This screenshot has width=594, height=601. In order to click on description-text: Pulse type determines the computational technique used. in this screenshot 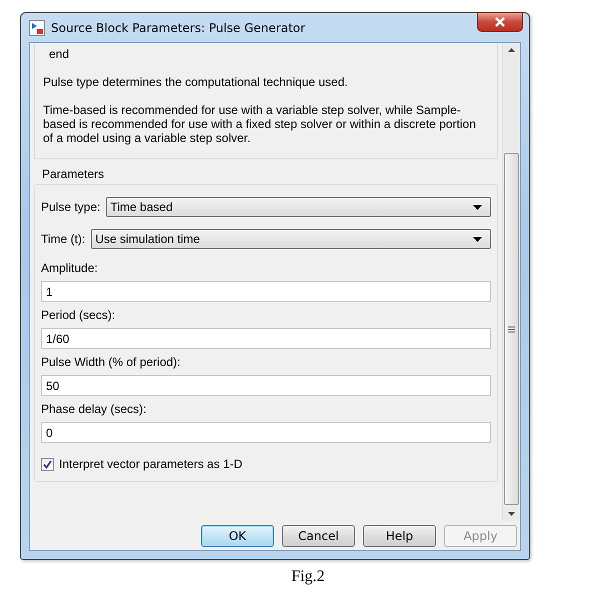, I will do `click(196, 82)`.